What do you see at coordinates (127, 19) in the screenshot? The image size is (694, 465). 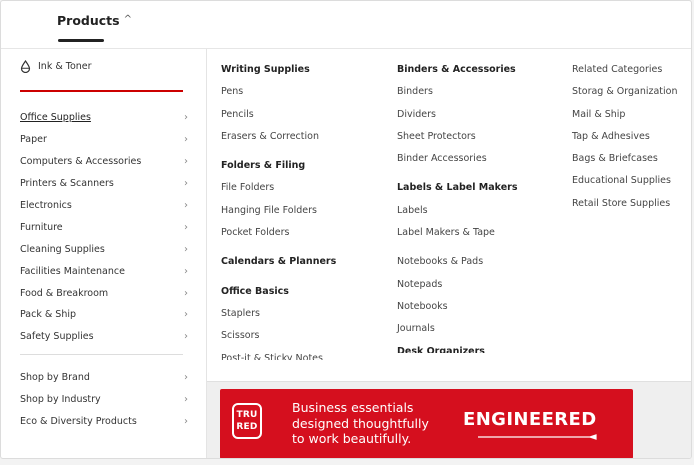 I see `chevron-up-icon: ^` at bounding box center [127, 19].